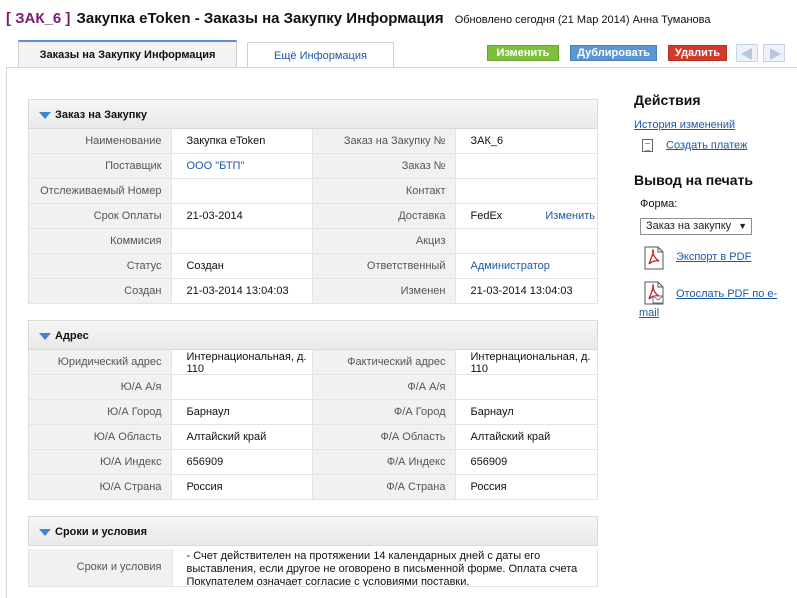  Describe the element at coordinates (127, 54) in the screenshot. I see `tab-order-info: Заказы на Закупку Информация` at that location.